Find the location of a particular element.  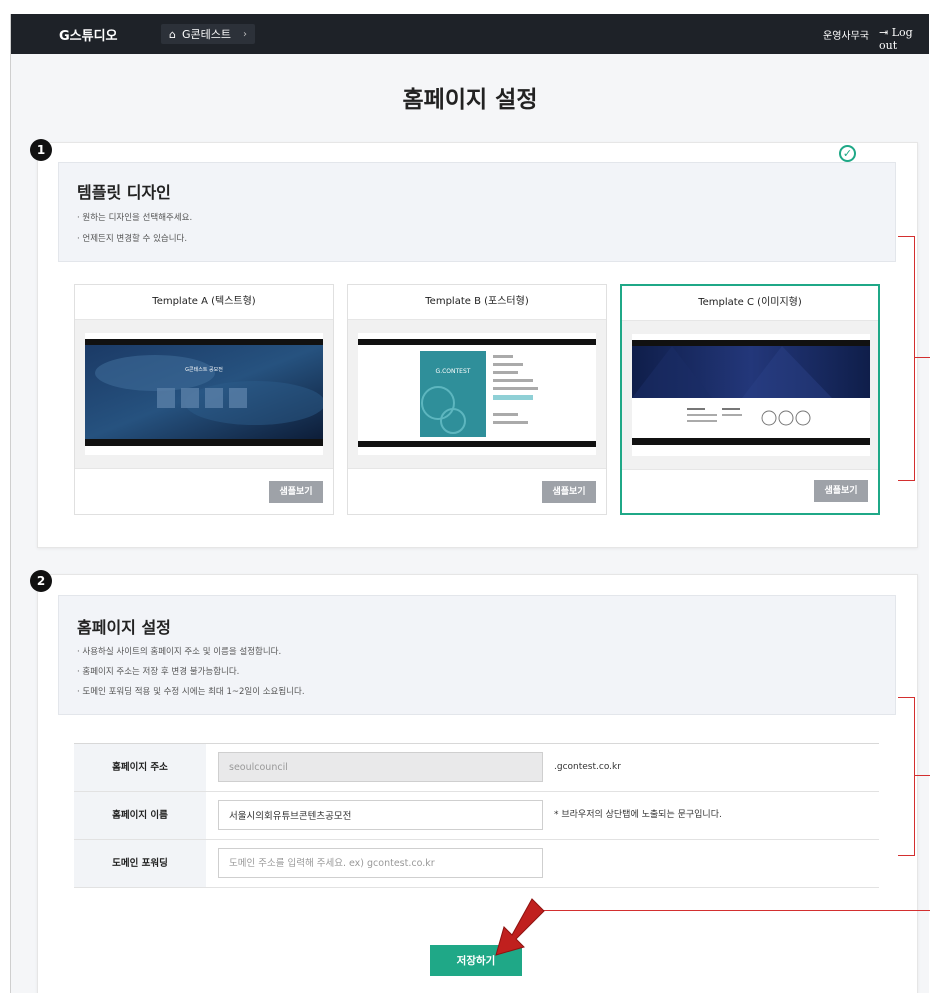

logout-button: ⇥ Log out is located at coordinates (904, 39).